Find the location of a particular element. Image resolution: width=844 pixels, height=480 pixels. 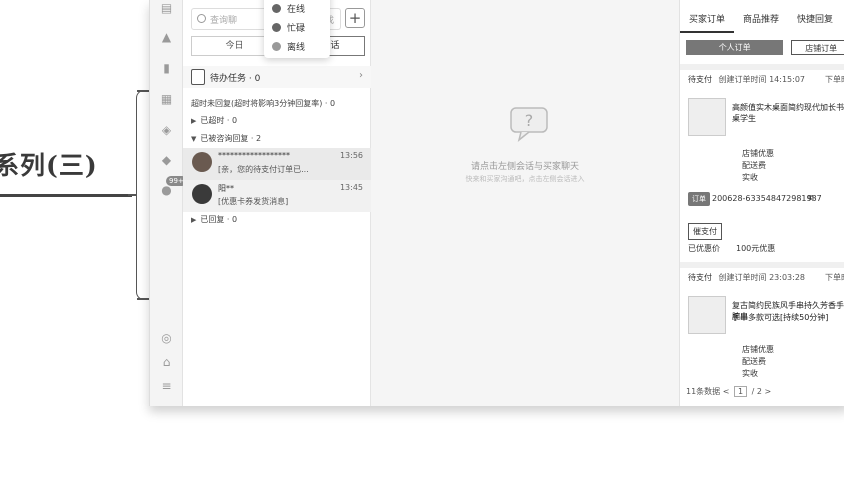

chevron-left-icon: < is located at coordinates (726, 391).